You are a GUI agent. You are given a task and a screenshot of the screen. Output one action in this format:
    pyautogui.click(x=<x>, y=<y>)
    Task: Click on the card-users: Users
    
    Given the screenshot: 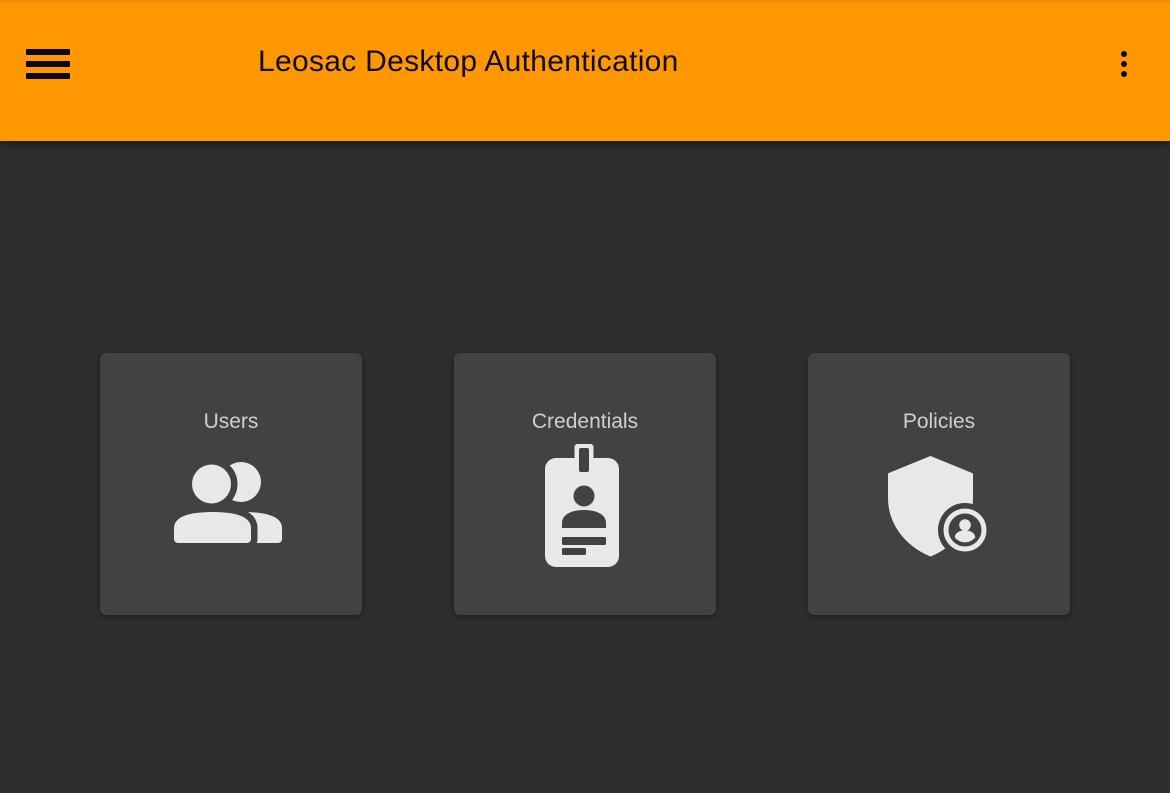 What is the action you would take?
    pyautogui.click(x=231, y=484)
    